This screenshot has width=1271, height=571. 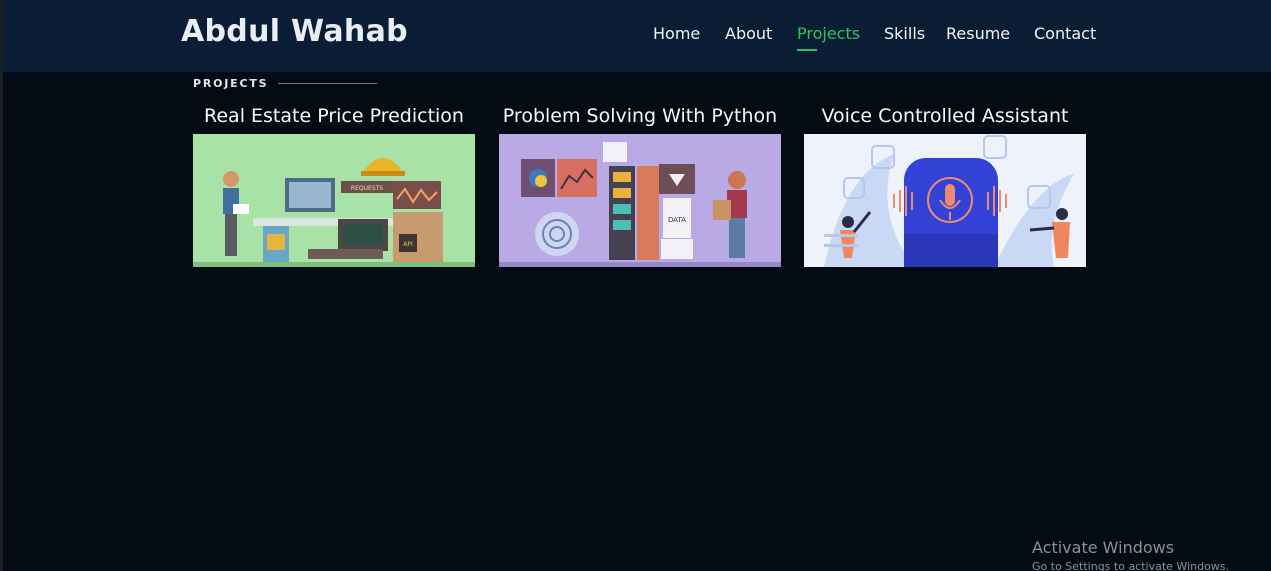 What do you see at coordinates (334, 200) in the screenshot?
I see `api-machine-illustration: REQUESTS API` at bounding box center [334, 200].